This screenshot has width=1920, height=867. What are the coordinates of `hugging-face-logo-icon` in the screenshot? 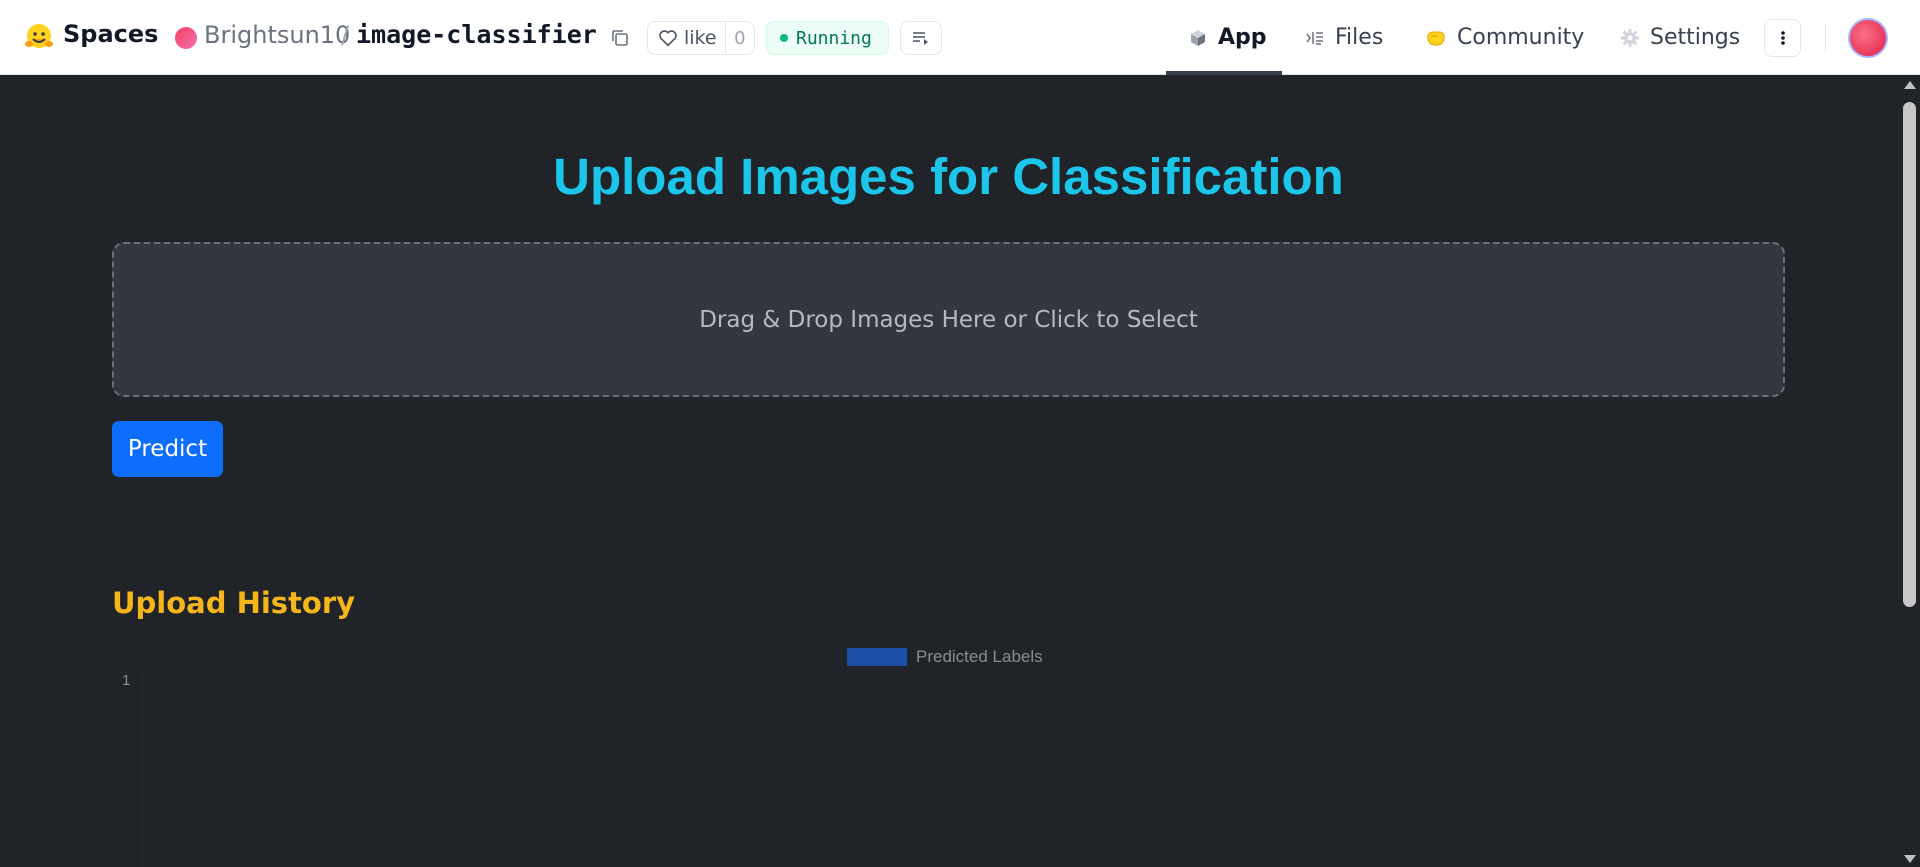 It's located at (39, 37).